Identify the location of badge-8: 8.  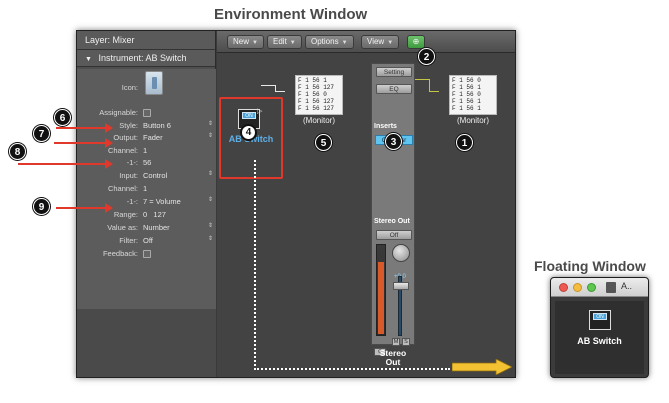
(17, 151).